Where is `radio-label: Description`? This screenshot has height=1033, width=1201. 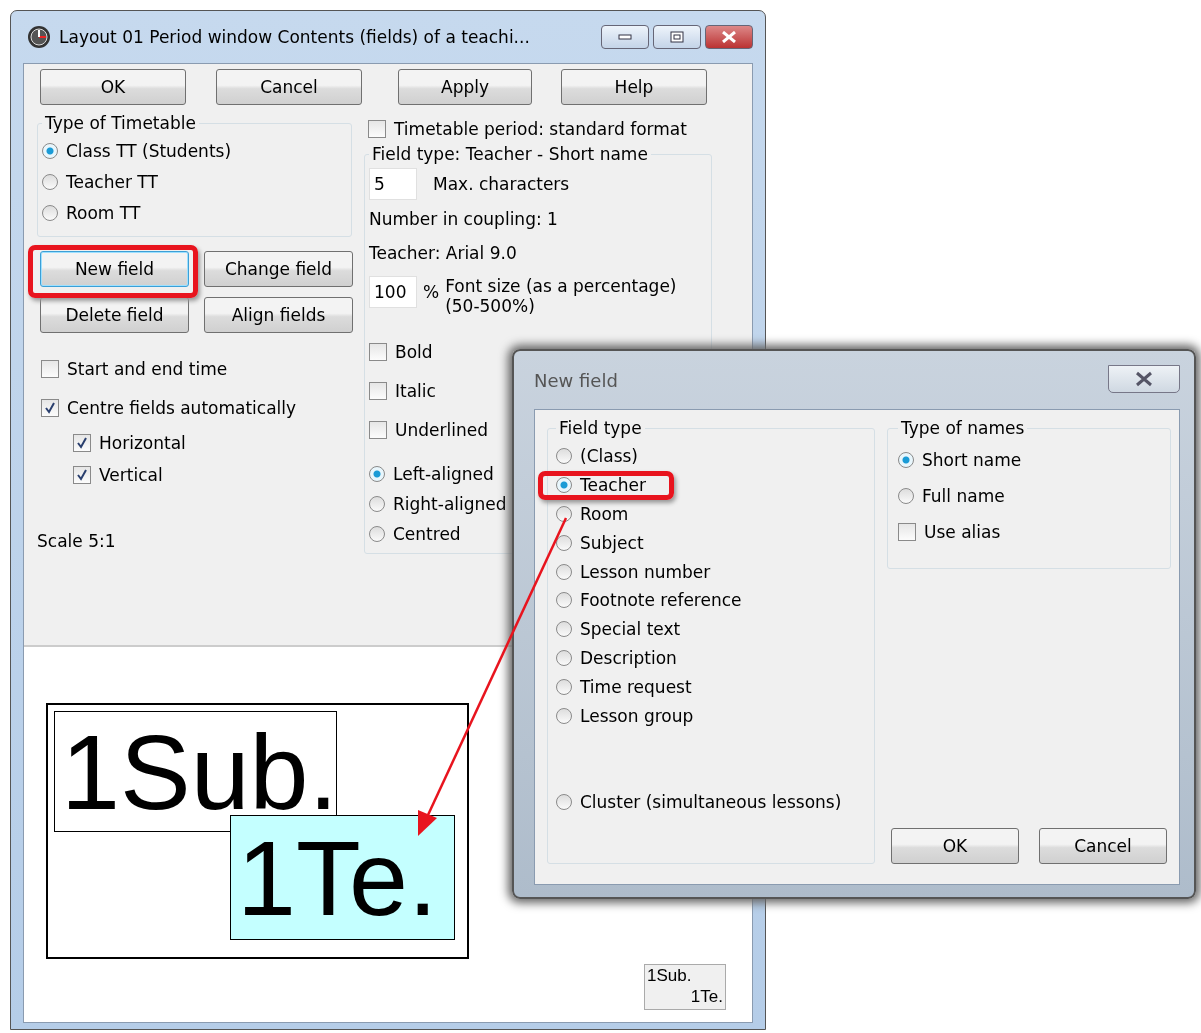 radio-label: Description is located at coordinates (628, 657).